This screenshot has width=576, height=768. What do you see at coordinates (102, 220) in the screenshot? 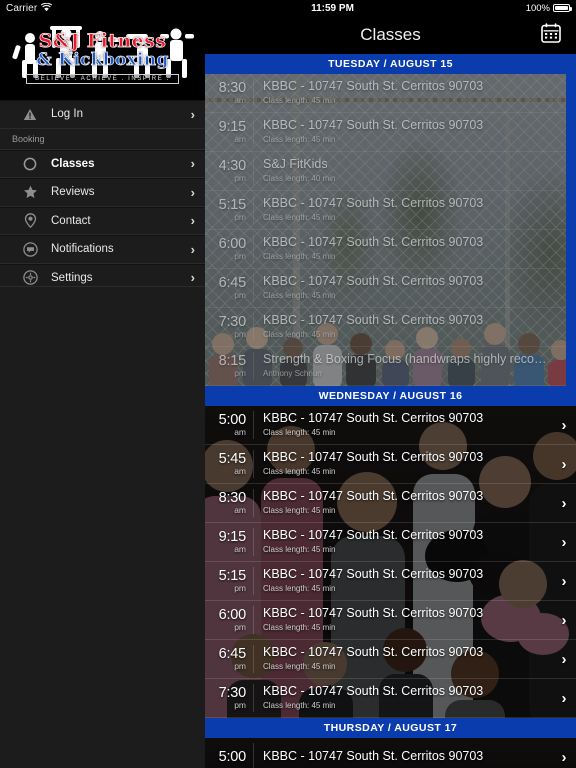
I see `sidebar-item-contact: Contact ›` at bounding box center [102, 220].